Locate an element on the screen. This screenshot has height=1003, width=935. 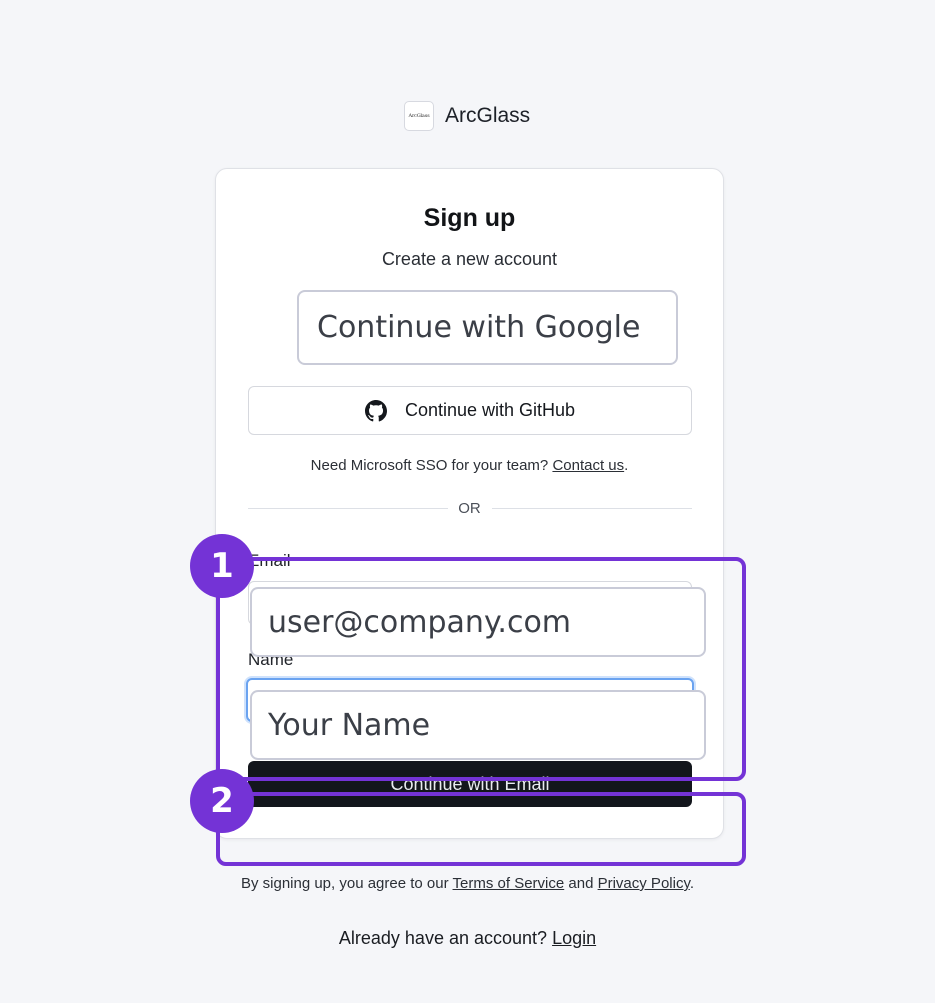
brand-name: ArcGlass is located at coordinates (488, 115).